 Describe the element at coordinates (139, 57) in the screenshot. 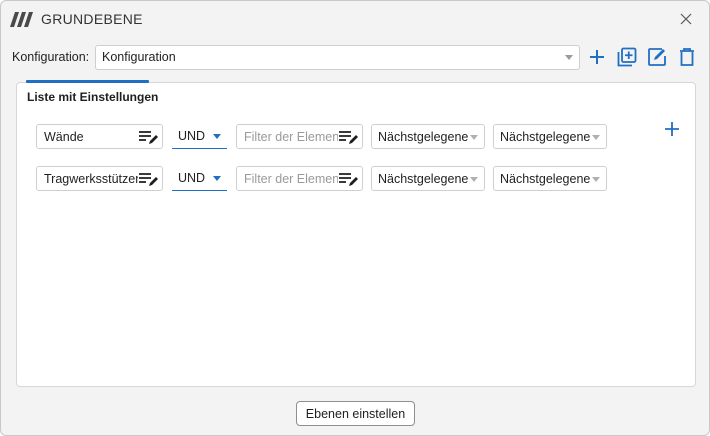

I see `config-selected-value: Konfiguration` at that location.